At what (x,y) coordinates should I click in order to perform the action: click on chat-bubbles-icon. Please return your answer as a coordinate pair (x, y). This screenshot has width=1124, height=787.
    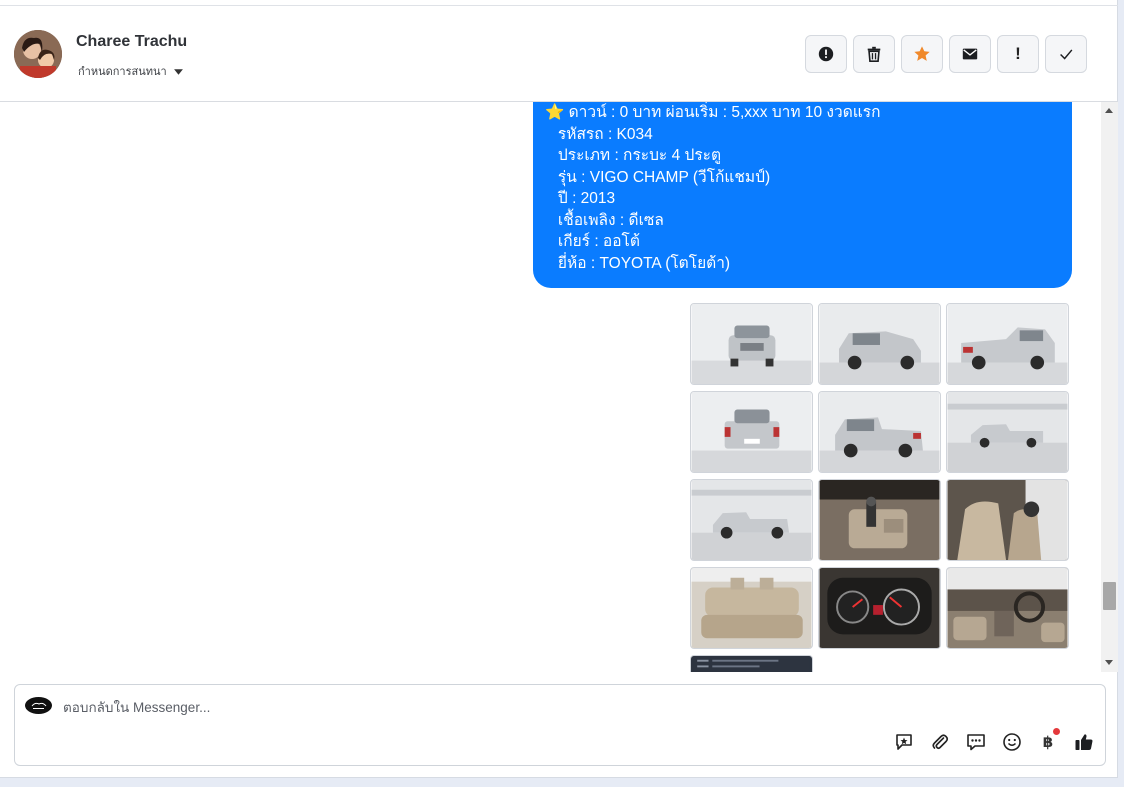
    Looking at the image, I should click on (976, 742).